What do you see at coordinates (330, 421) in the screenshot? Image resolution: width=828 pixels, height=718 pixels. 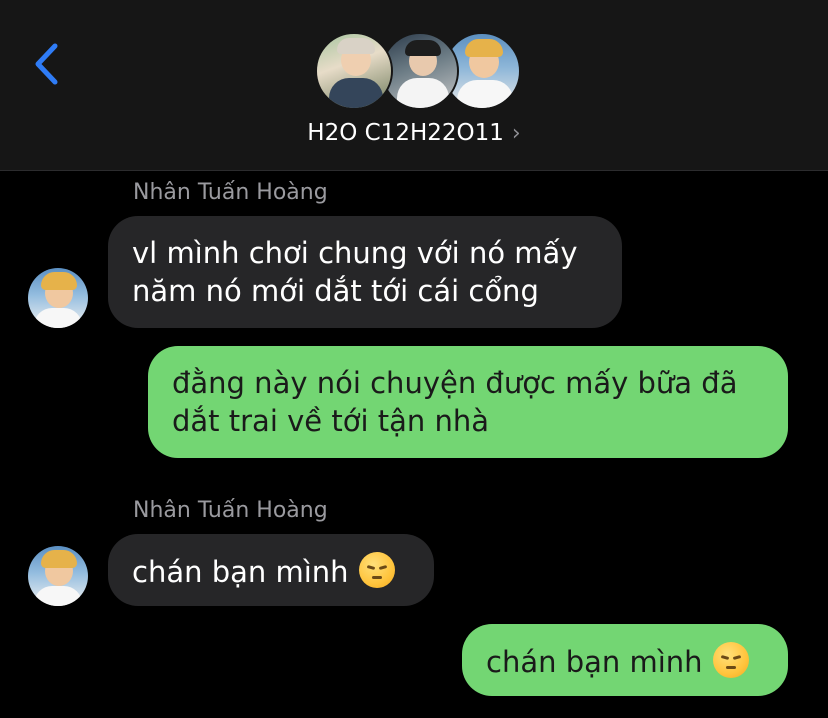 I see `message-line: dắt trai về tới tận nhà` at bounding box center [330, 421].